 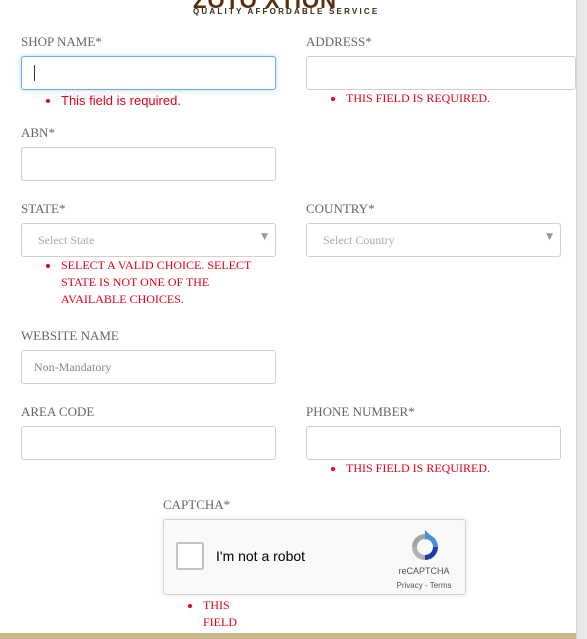 I want to click on recaptcha-privacy-terms-link: Privacy - Terms, so click(x=424, y=585).